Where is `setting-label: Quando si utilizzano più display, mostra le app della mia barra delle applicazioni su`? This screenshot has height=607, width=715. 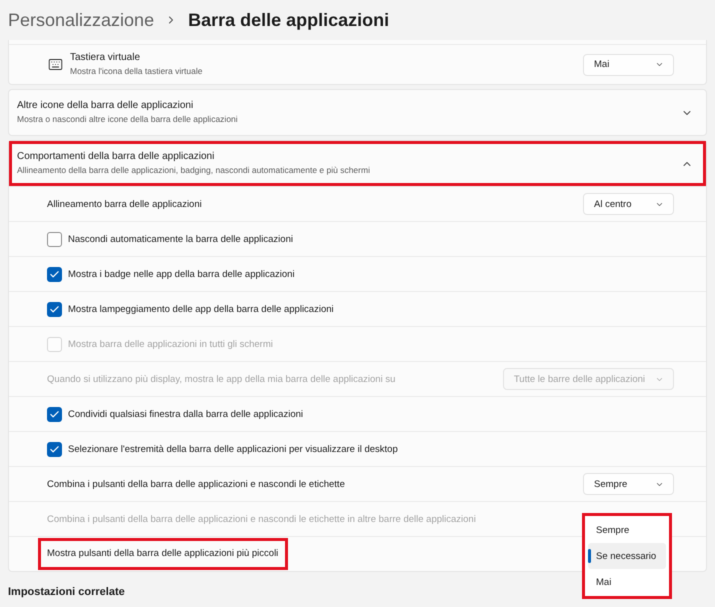
setting-label: Quando si utilizzano più display, mostra le app della mia barra delle applicazioni su is located at coordinates (221, 379).